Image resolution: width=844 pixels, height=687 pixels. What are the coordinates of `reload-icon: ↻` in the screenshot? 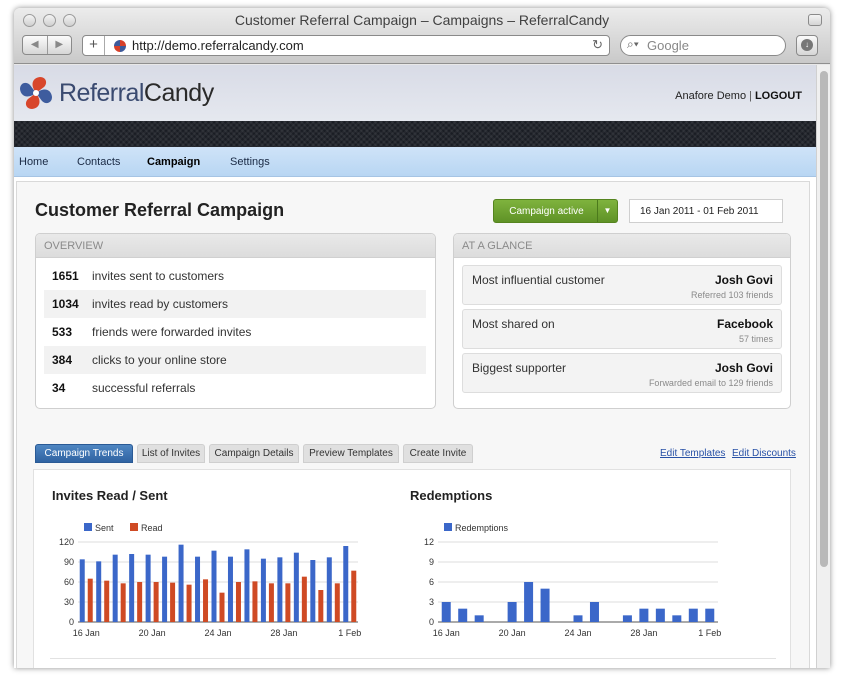 It's located at (597, 45).